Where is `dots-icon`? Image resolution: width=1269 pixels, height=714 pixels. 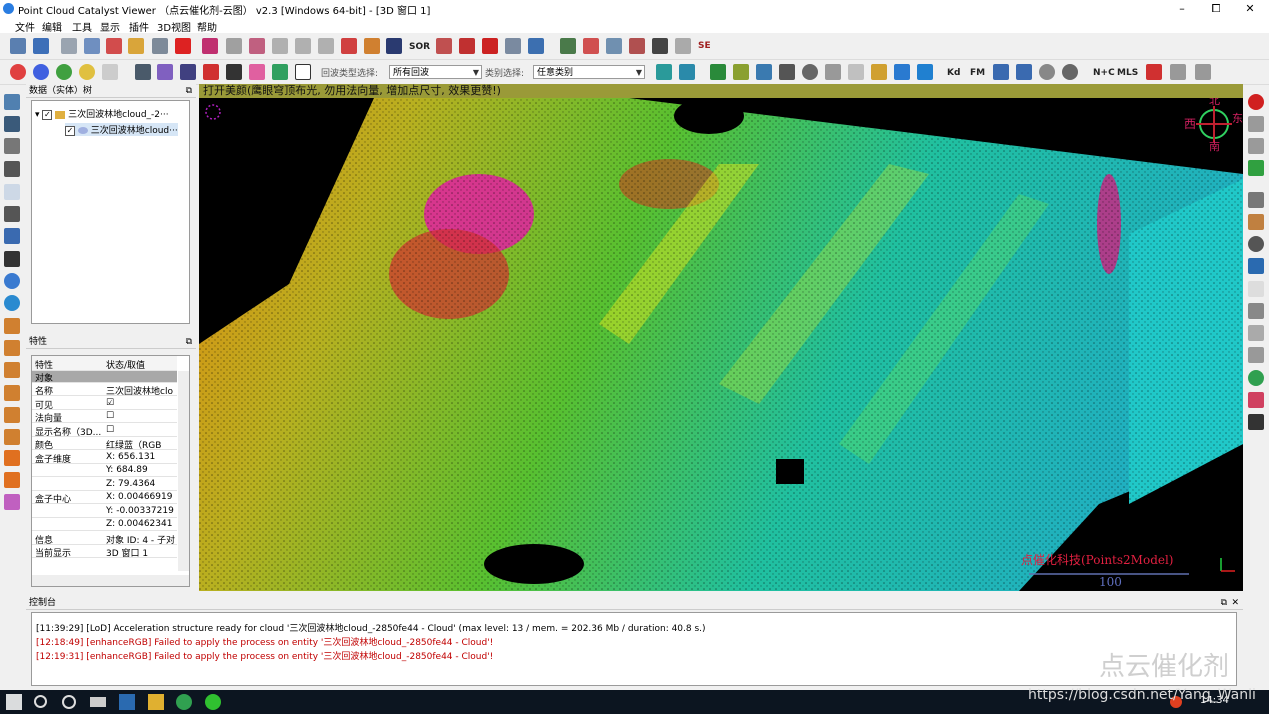 dots-icon is located at coordinates (188, 72).